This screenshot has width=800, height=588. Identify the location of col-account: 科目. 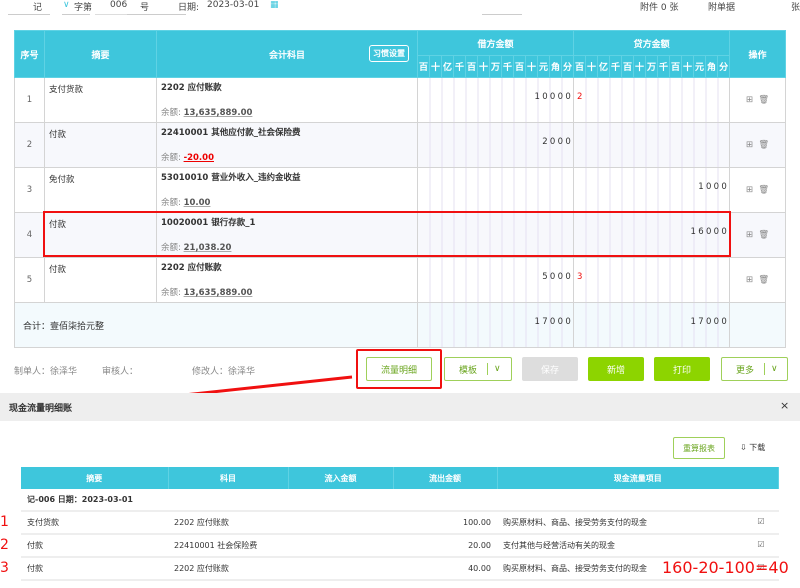
(228, 478).